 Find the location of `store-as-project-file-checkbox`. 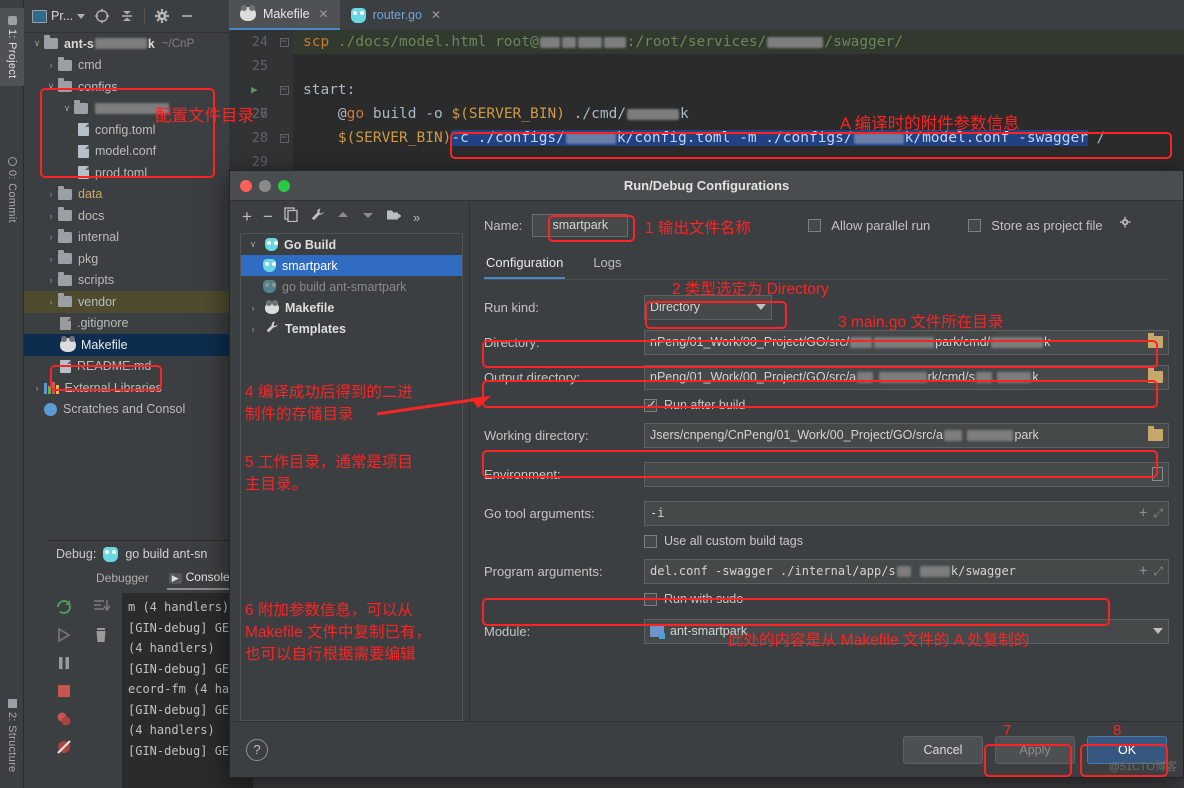

store-as-project-file-checkbox is located at coordinates (975, 225).